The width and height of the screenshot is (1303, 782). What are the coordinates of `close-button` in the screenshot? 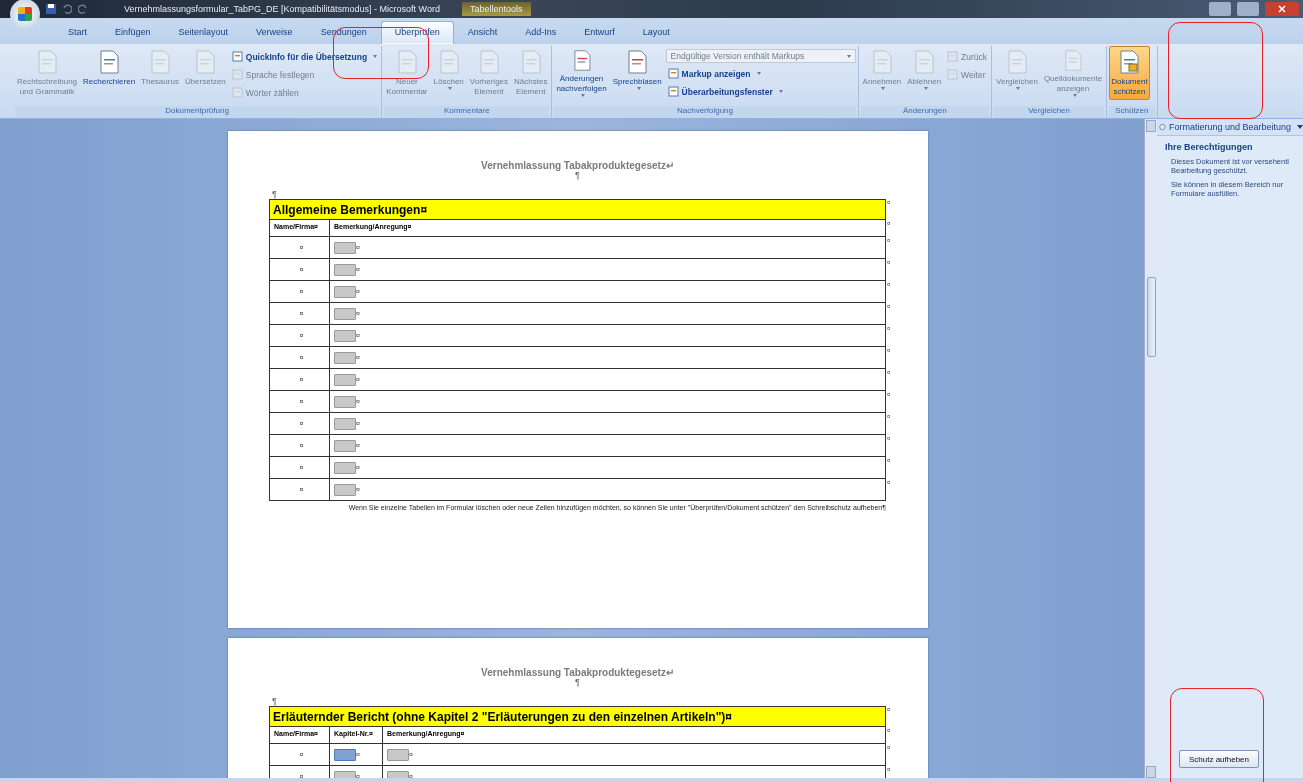 It's located at (1282, 9).